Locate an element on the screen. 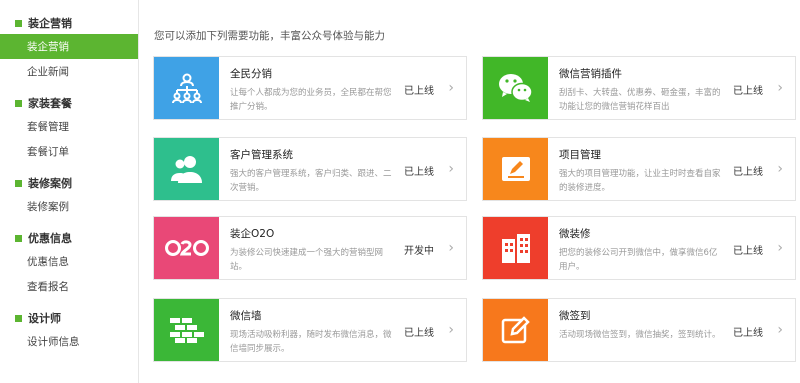  card-body: 全民分销 让每个人都成为您的业务员，全民都在帮您推广分销。 已上线 › is located at coordinates (342, 88).